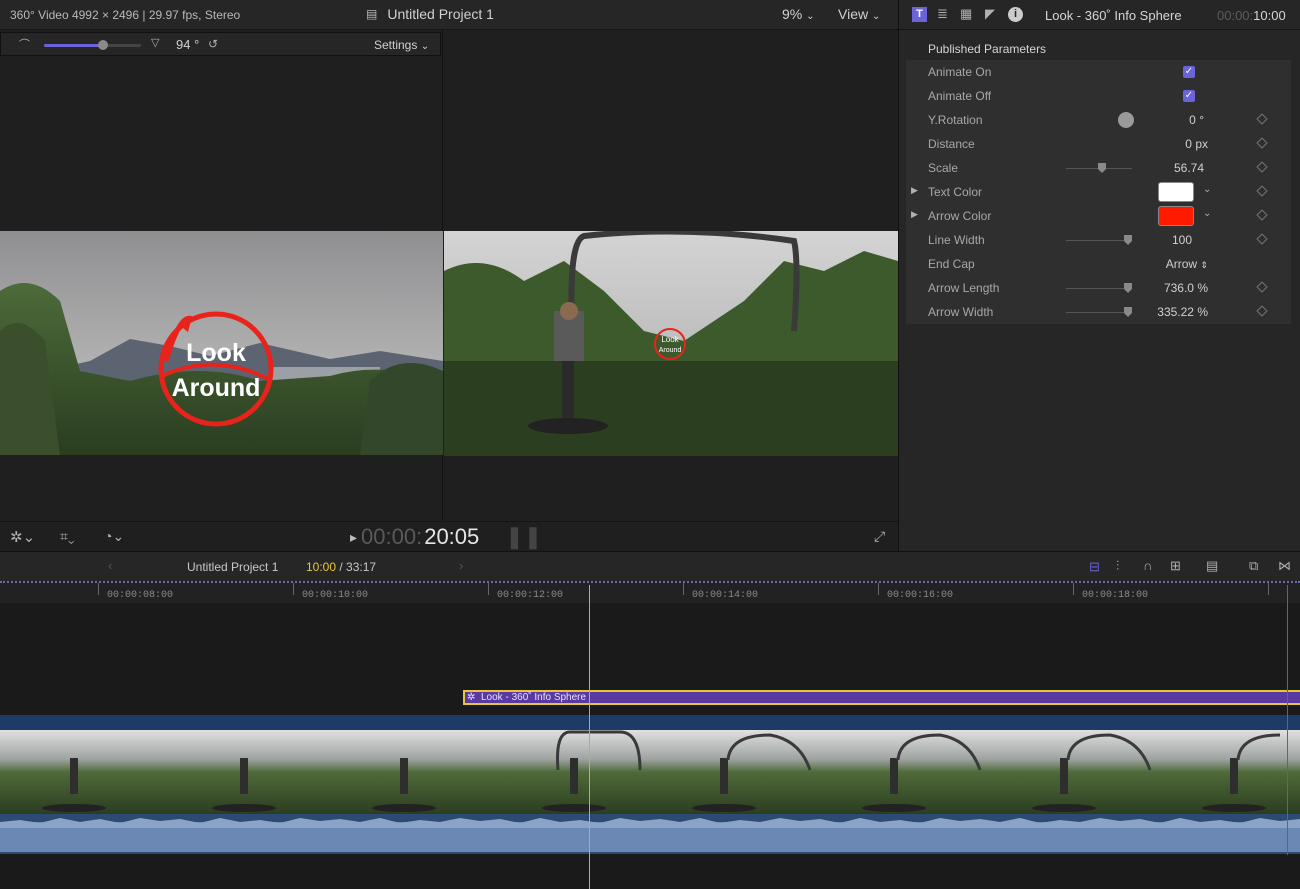 Image resolution: width=1300 pixels, height=889 pixels. I want to click on waveform-graphic, so click(650, 834).